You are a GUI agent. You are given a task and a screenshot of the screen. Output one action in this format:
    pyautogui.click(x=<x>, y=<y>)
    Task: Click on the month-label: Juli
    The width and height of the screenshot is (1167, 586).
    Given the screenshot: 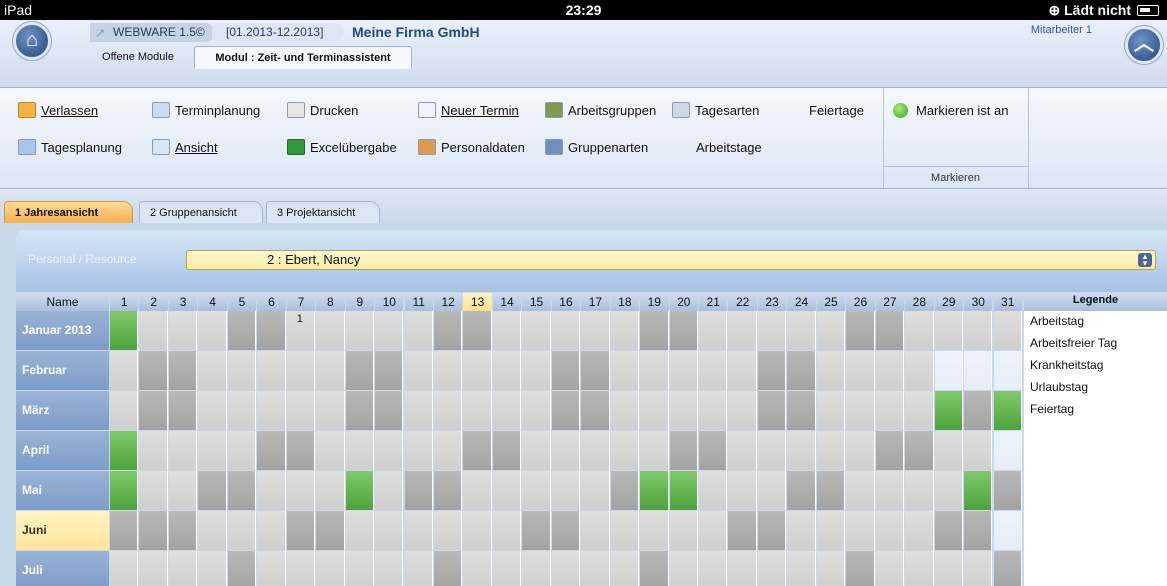 What is the action you would take?
    pyautogui.click(x=62, y=568)
    